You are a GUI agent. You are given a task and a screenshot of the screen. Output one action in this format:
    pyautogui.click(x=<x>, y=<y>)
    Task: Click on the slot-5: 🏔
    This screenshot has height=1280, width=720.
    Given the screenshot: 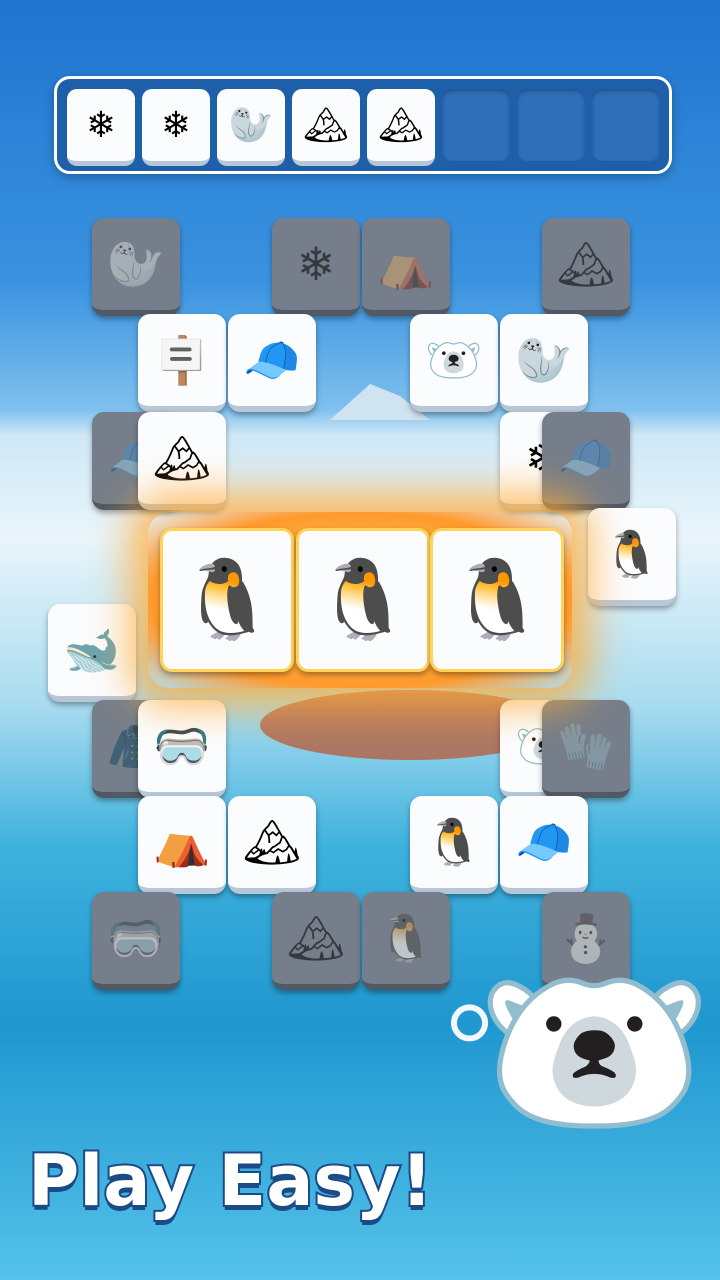 What is the action you would take?
    pyautogui.click(x=401, y=127)
    